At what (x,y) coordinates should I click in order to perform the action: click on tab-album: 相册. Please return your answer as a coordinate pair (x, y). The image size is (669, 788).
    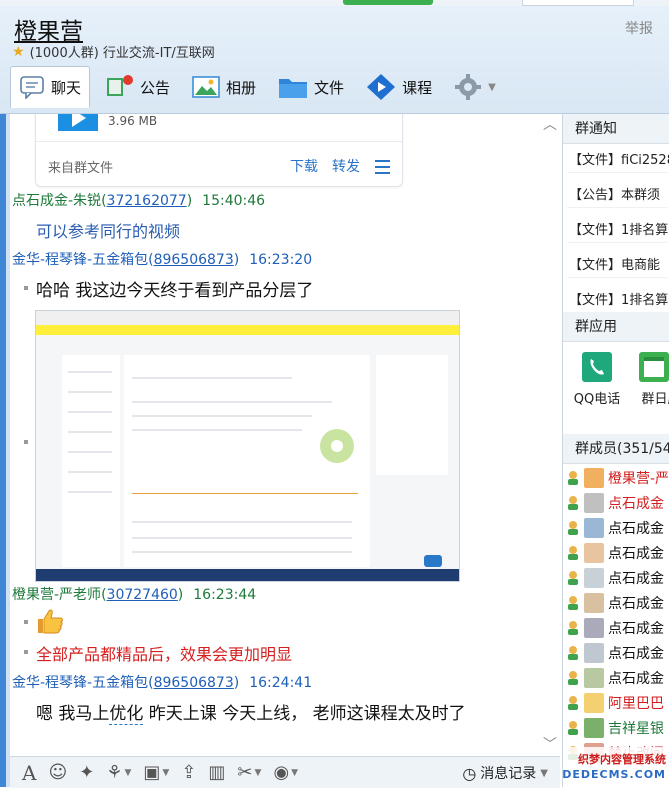
    Looking at the image, I should click on (224, 87).